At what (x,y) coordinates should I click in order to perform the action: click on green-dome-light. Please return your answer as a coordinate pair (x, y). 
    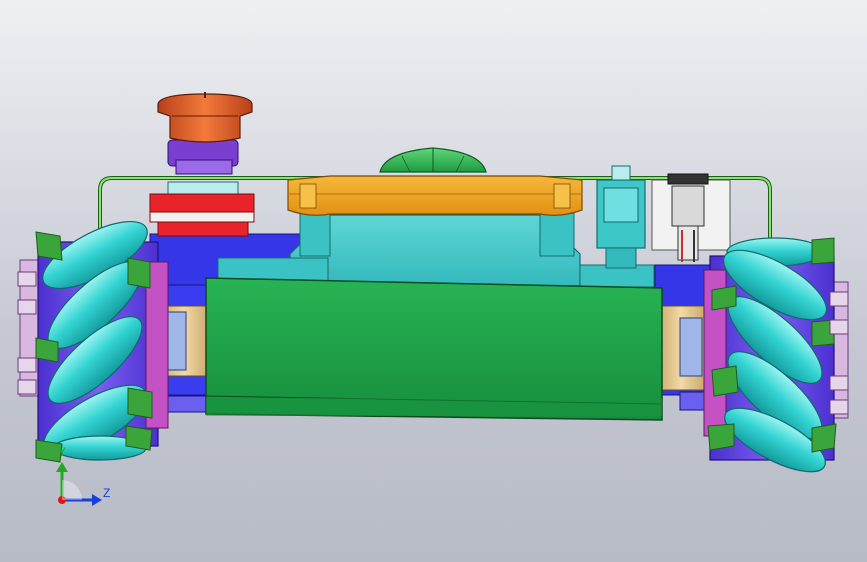
    Looking at the image, I should click on (433, 160).